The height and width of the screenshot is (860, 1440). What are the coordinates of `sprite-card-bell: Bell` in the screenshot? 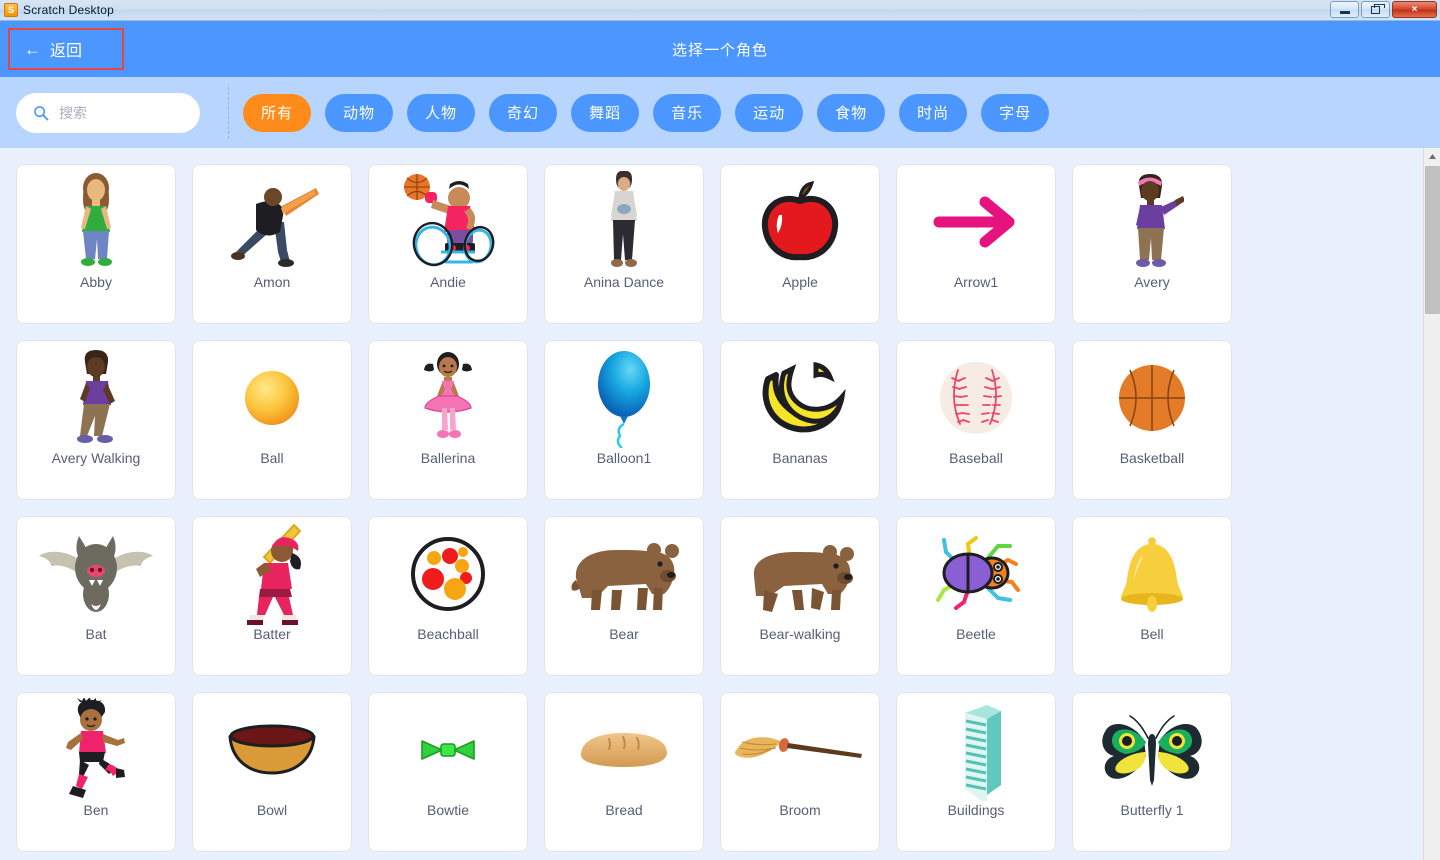 It's located at (1152, 596).